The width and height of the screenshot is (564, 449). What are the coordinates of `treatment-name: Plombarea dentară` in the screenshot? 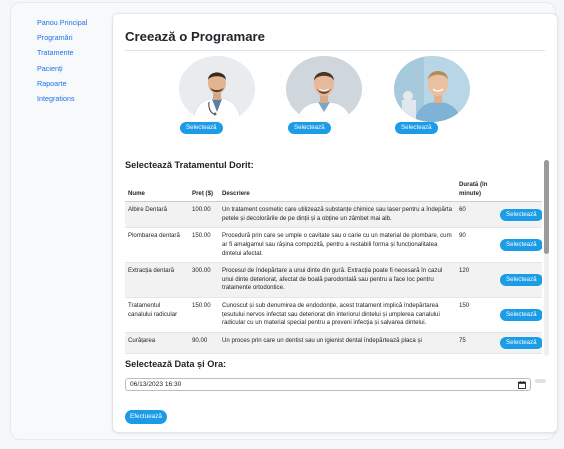 It's located at (157, 245).